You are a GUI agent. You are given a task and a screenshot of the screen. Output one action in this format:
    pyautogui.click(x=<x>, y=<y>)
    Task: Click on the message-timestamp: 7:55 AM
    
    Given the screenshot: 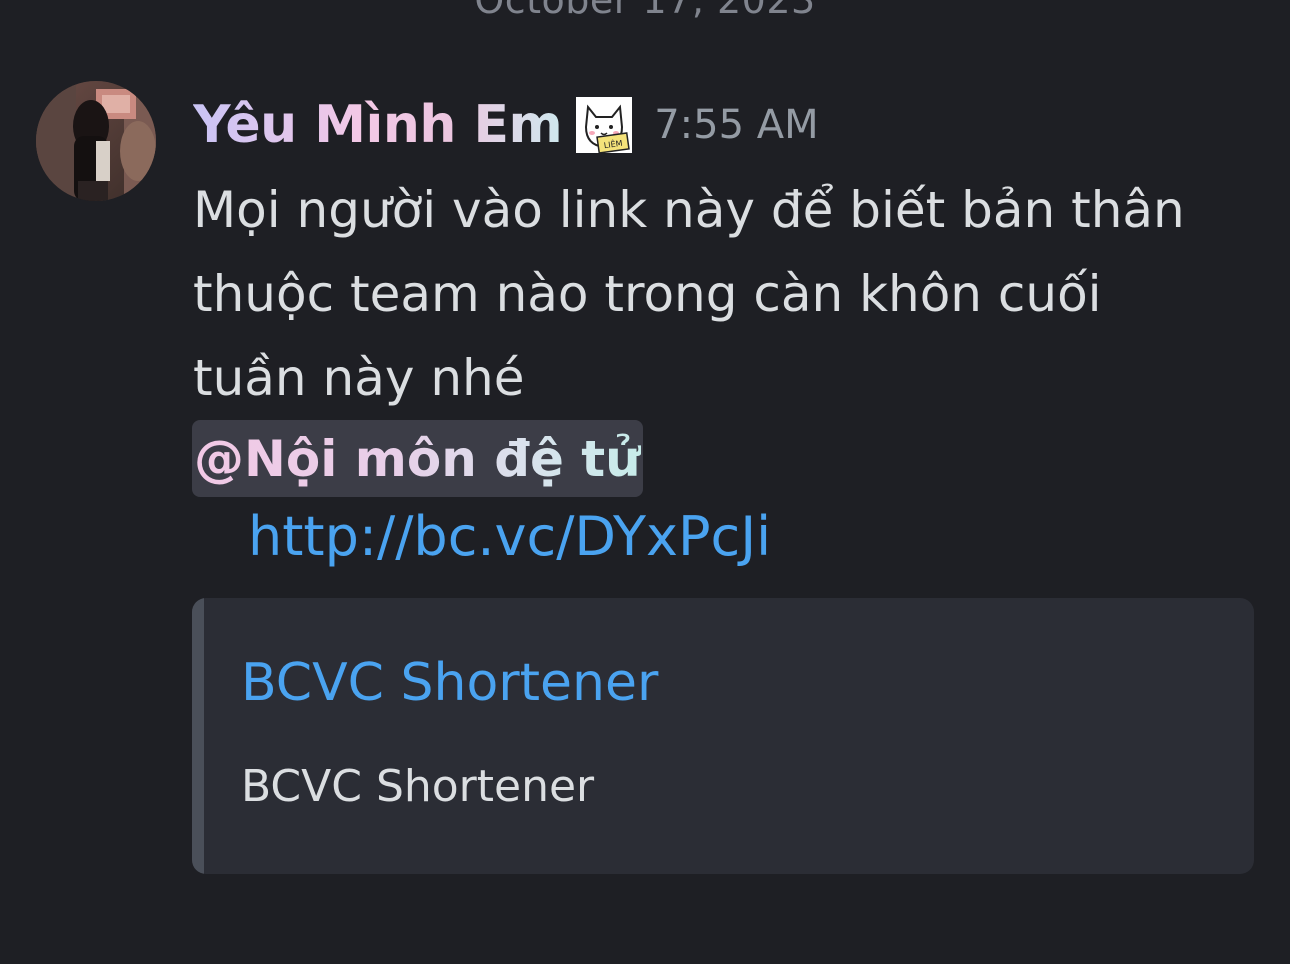 What is the action you would take?
    pyautogui.click(x=736, y=125)
    